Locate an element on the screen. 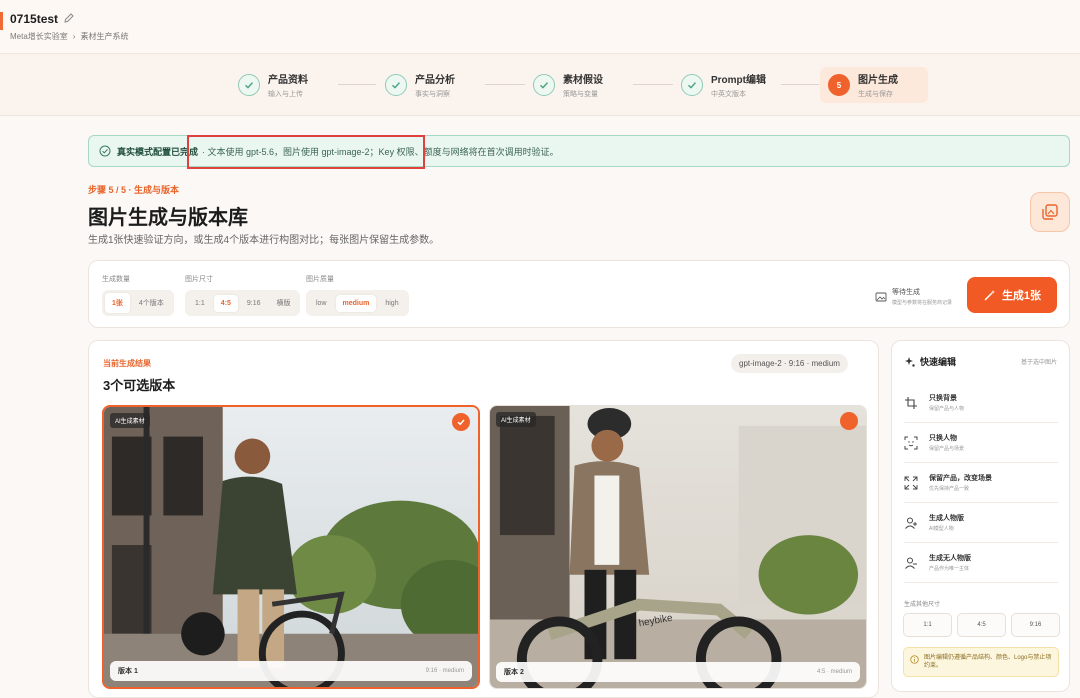 The image size is (1080, 698). step-title: 素材假设 is located at coordinates (583, 80).